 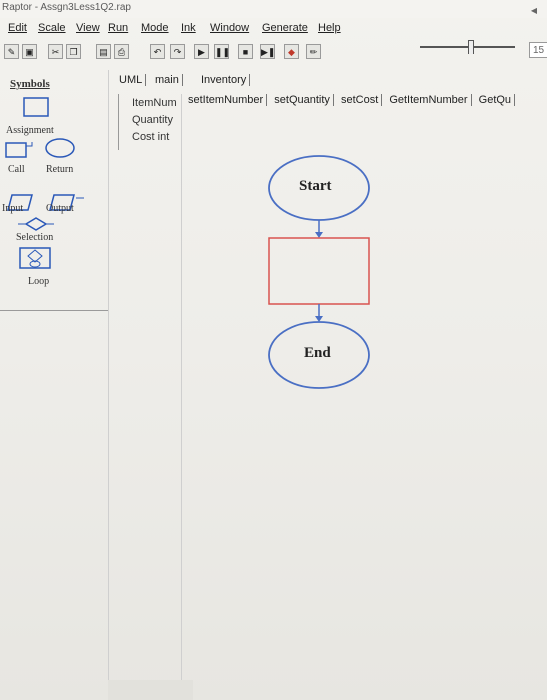 What do you see at coordinates (73, 51) in the screenshot?
I see `copy-icon: ❐` at bounding box center [73, 51].